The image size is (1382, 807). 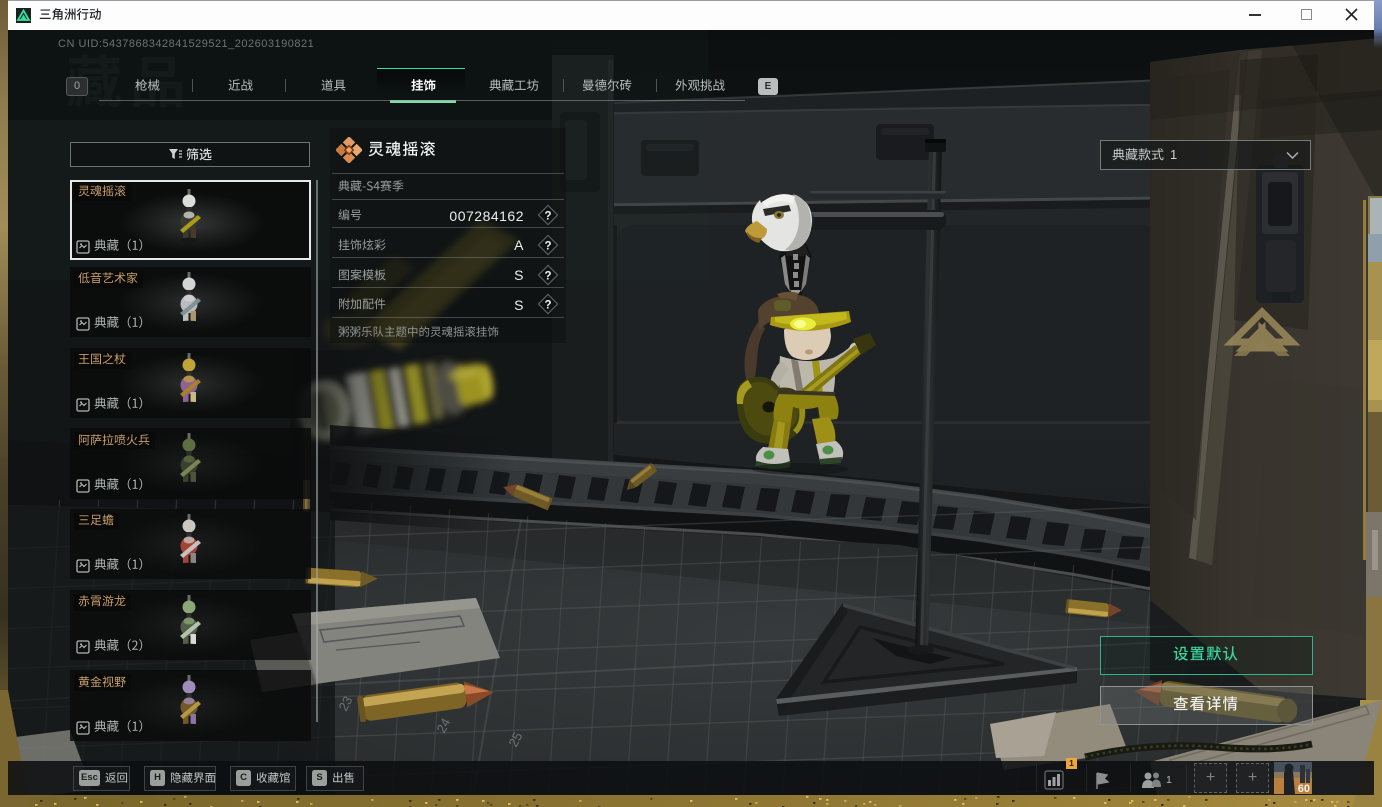 What do you see at coordinates (1304, 788) in the screenshot?
I see `svg-text: 60` at bounding box center [1304, 788].